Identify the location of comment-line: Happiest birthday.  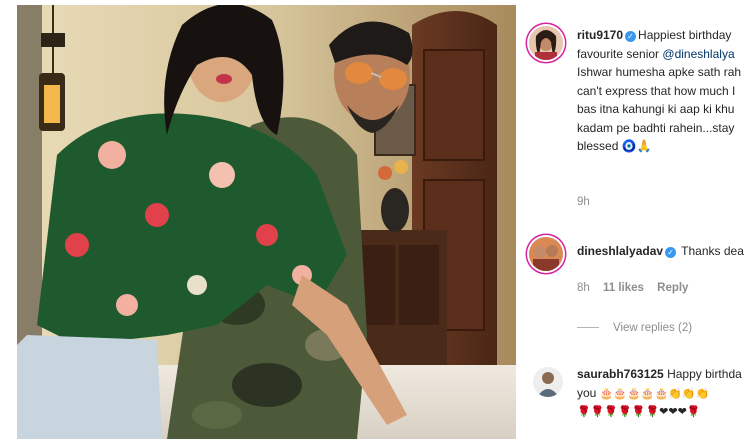
(685, 35).